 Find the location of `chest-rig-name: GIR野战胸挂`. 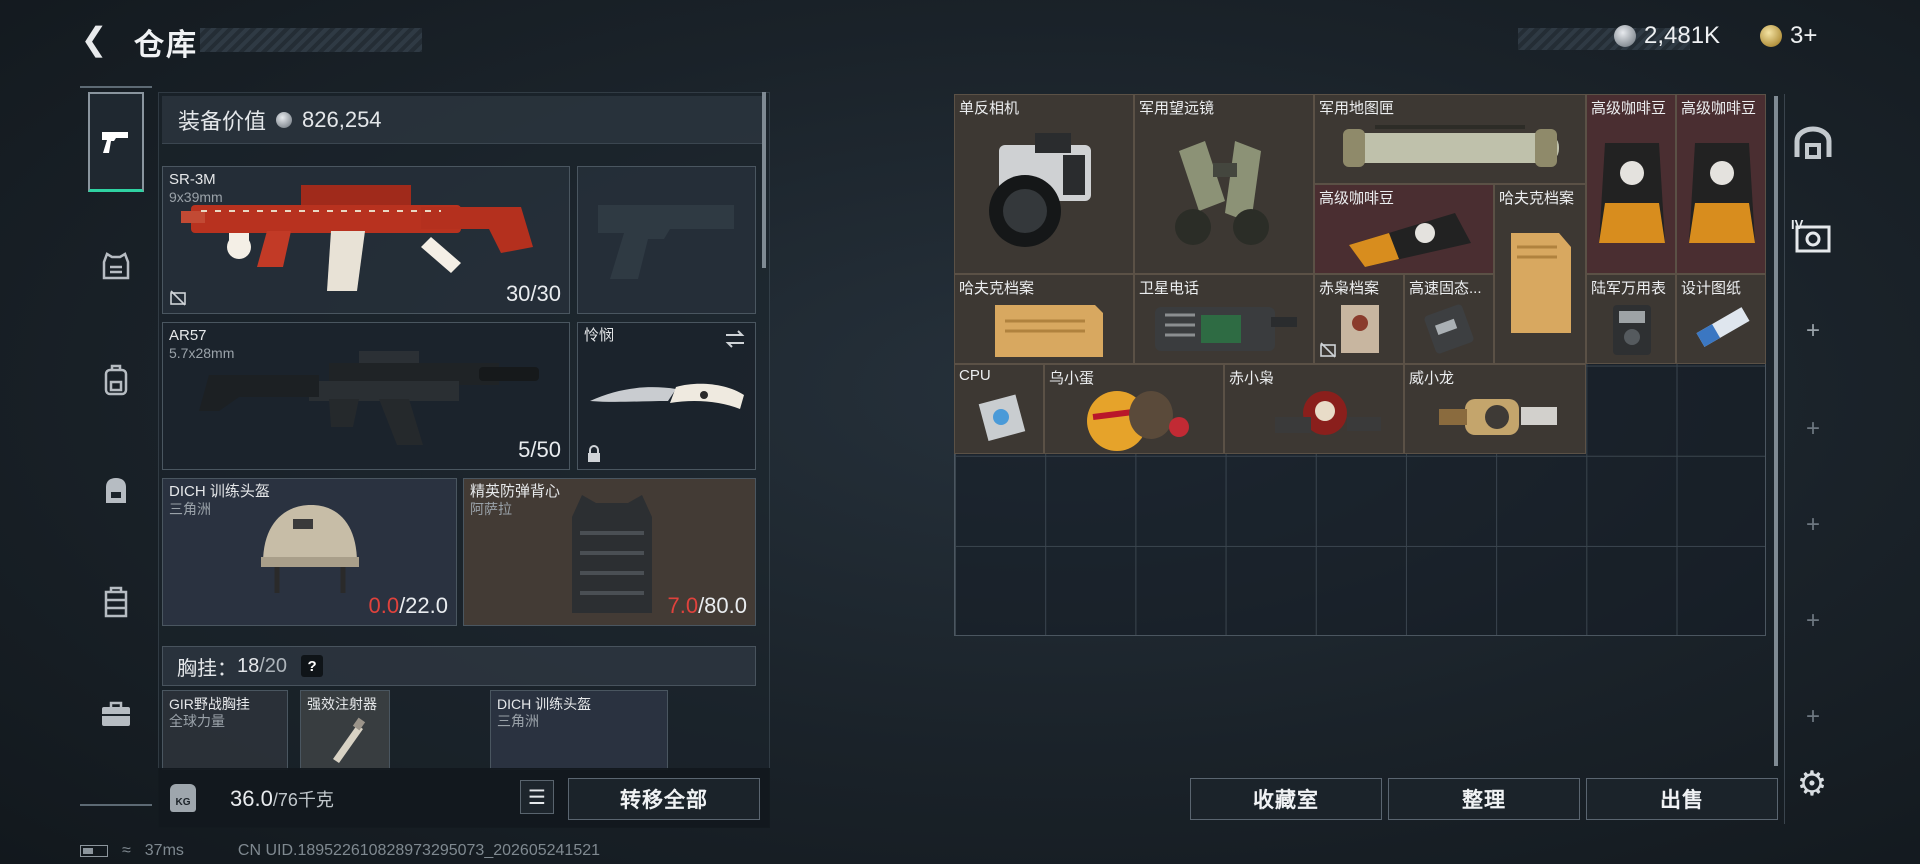

chest-rig-name: GIR野战胸挂 is located at coordinates (209, 704).